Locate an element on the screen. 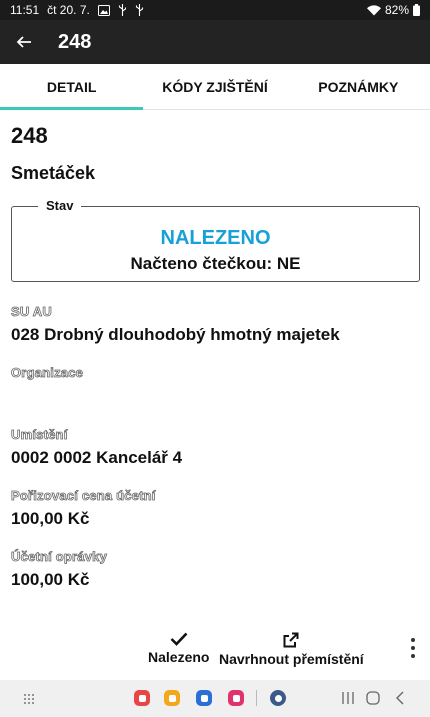 The image size is (430, 717). found-button: Nalezeno is located at coordinates (178, 648).